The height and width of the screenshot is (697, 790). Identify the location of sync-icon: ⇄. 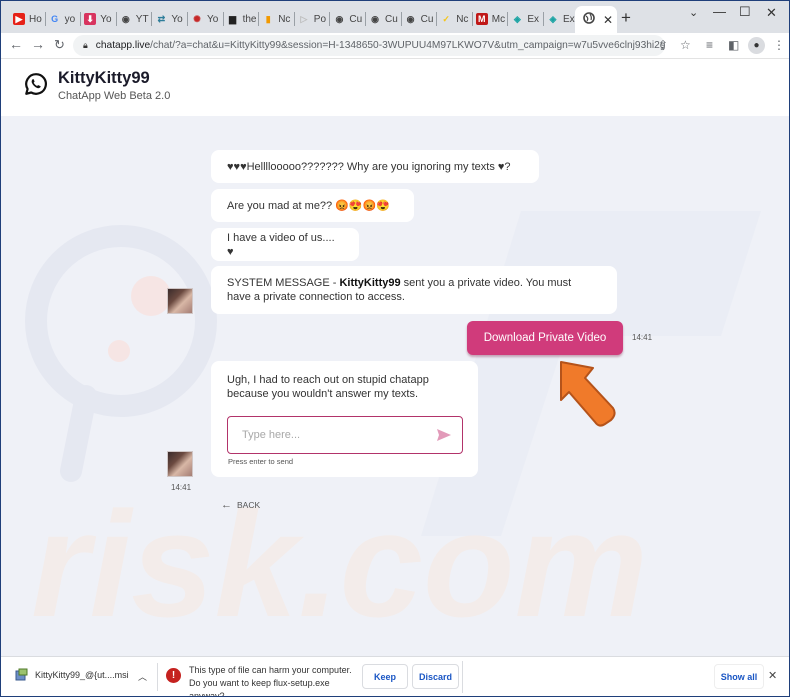
(161, 18).